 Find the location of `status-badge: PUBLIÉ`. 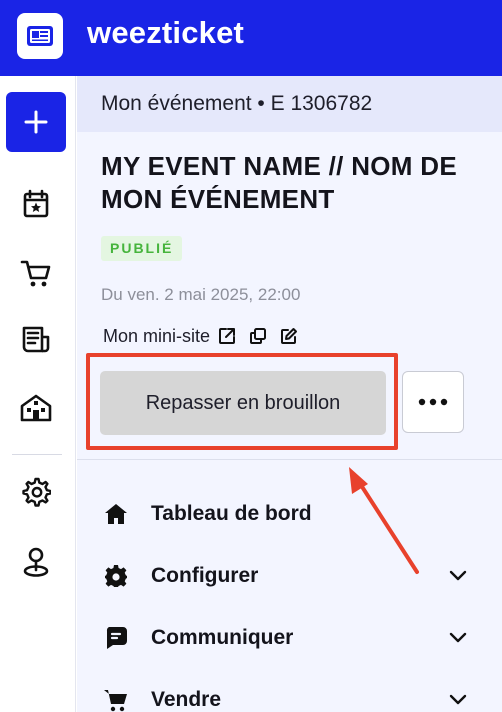

status-badge: PUBLIÉ is located at coordinates (142, 248).